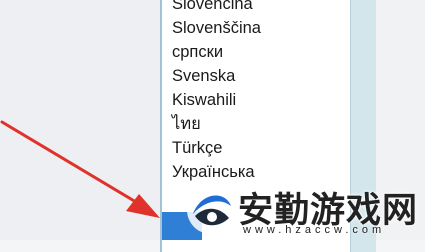 Image resolution: width=425 pixels, height=252 pixels. Describe the element at coordinates (216, 148) in the screenshot. I see `language-option-turkish: Türkçe` at that location.